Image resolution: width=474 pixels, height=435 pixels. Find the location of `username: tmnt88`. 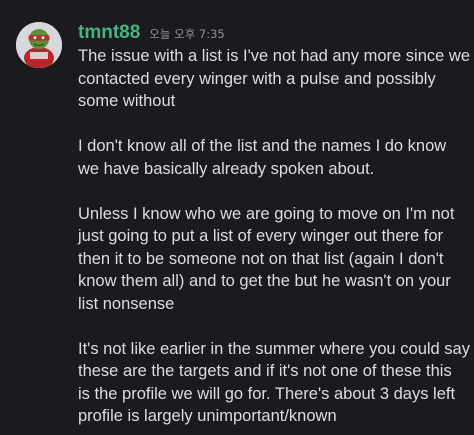

username: tmnt88 is located at coordinates (109, 33).